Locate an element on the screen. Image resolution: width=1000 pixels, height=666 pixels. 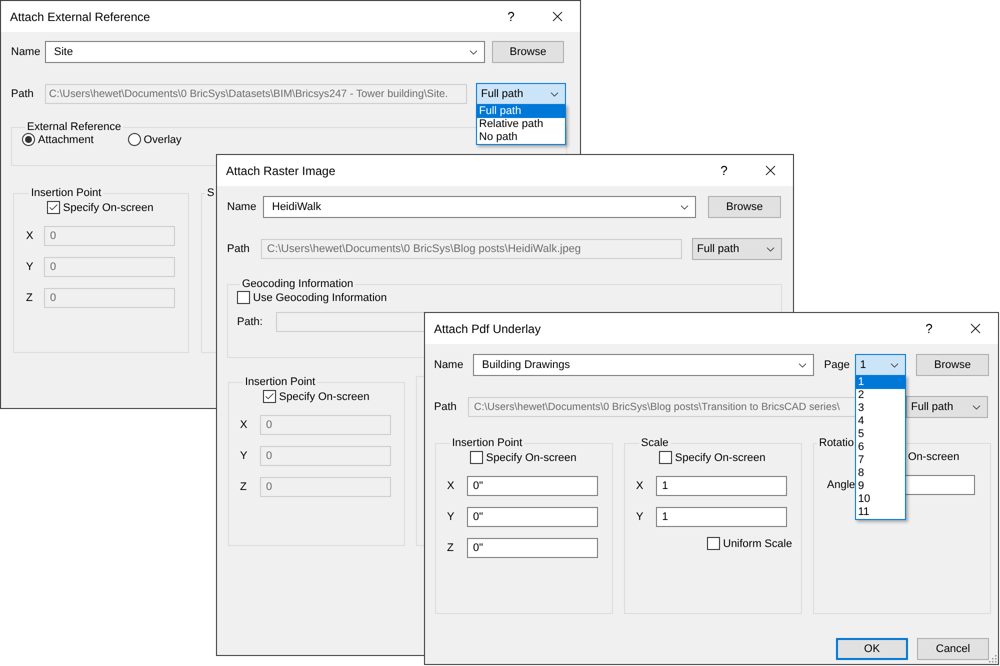
group-title: Geocoding Information is located at coordinates (297, 284).